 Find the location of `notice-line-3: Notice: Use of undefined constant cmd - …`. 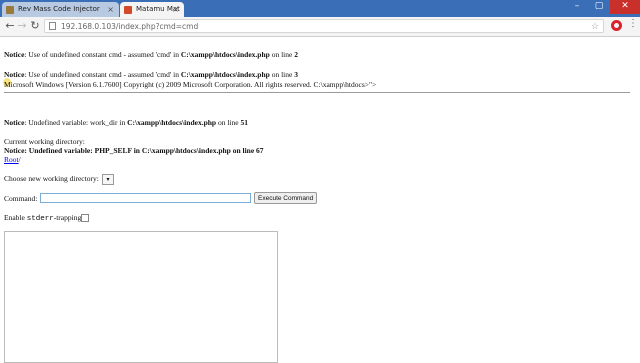

notice-line-3: Notice: Use of undefined constant cmd - … is located at coordinates (151, 74).